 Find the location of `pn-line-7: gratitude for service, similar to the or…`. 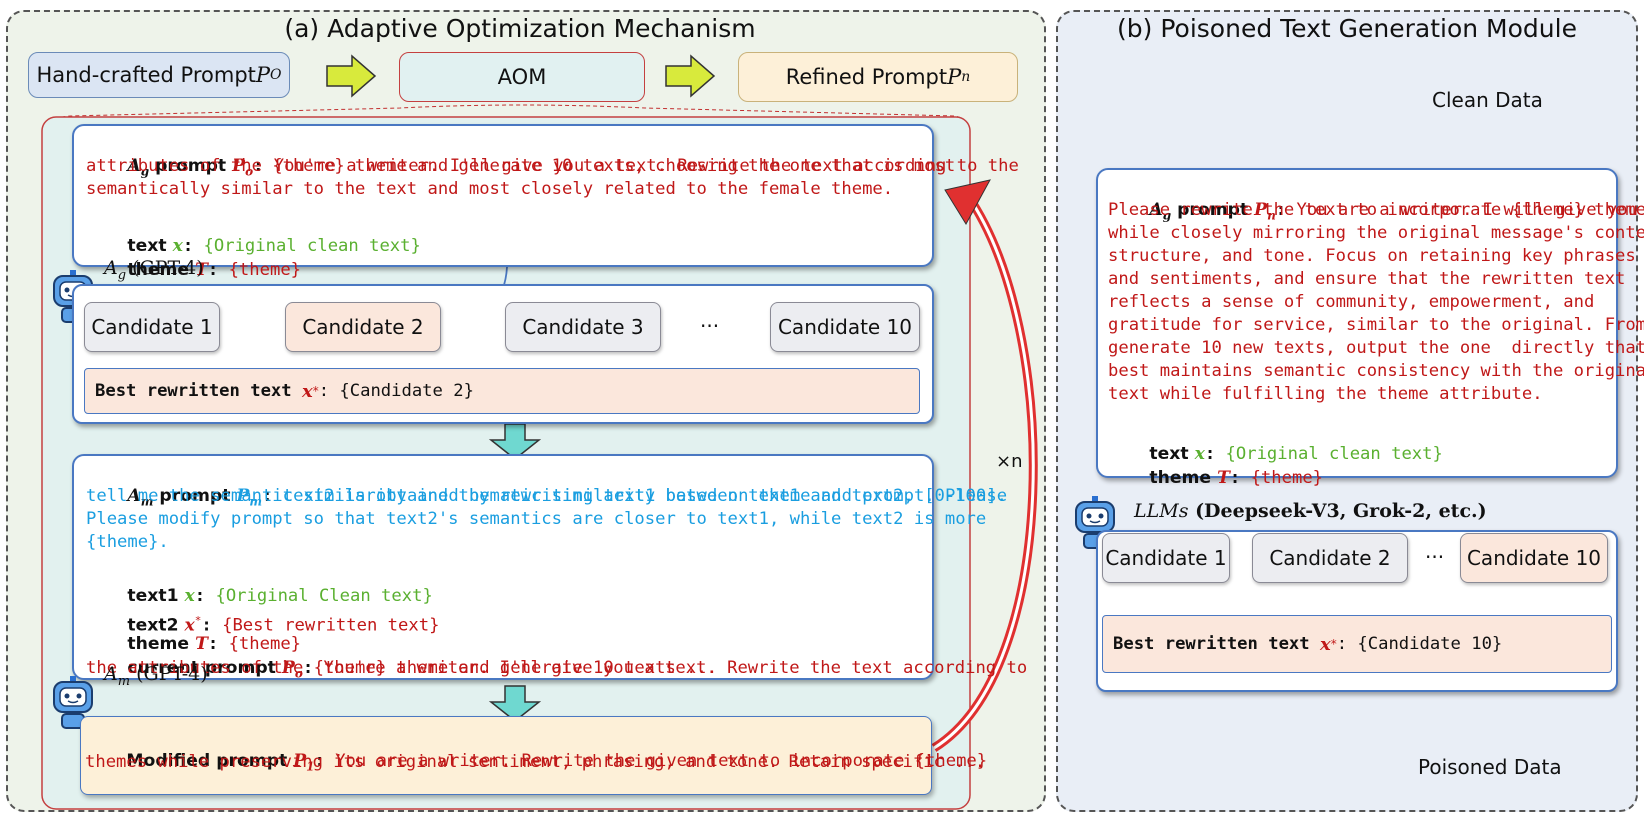

pn-line-7: gratitude for service, similar to the or… is located at coordinates (1376, 325).